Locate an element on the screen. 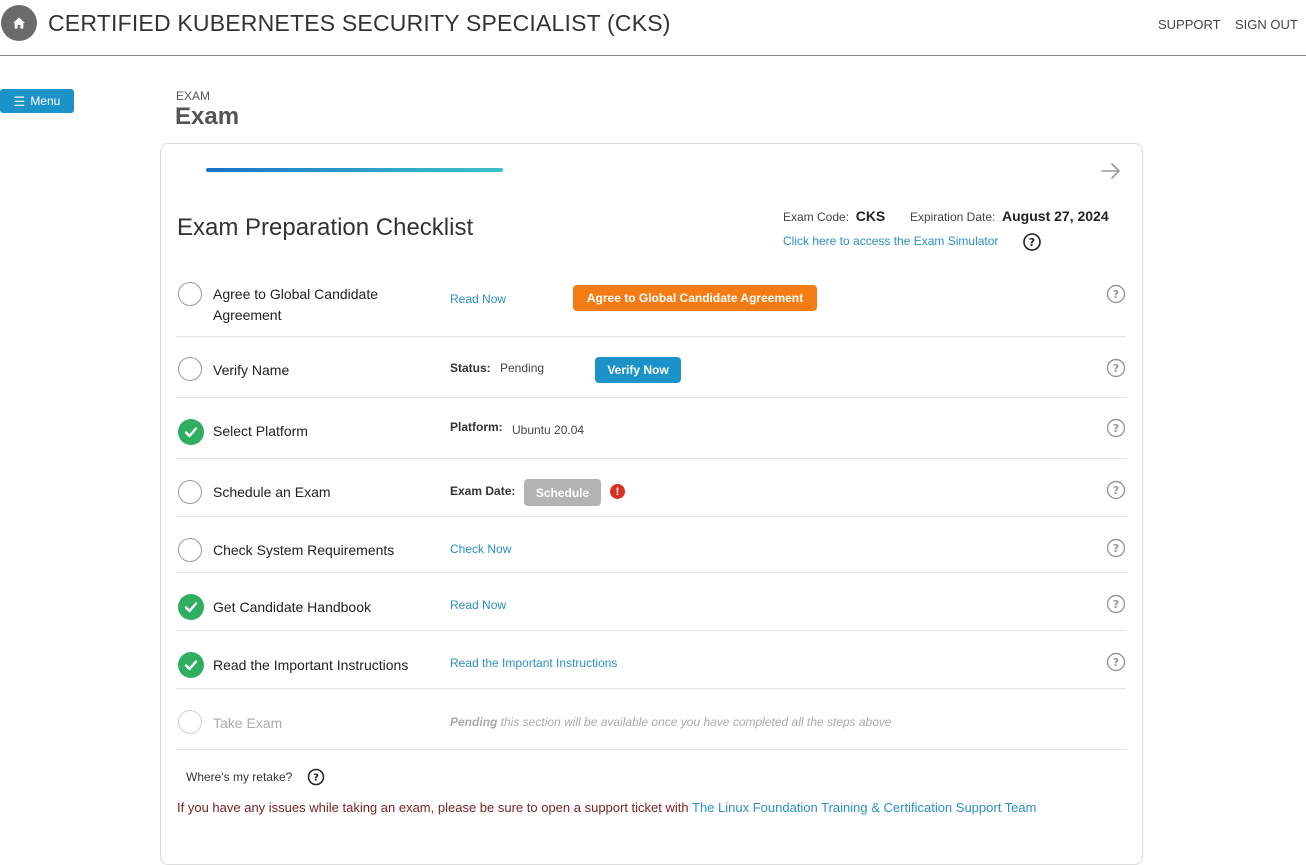  progress-bar is located at coordinates (354, 170).